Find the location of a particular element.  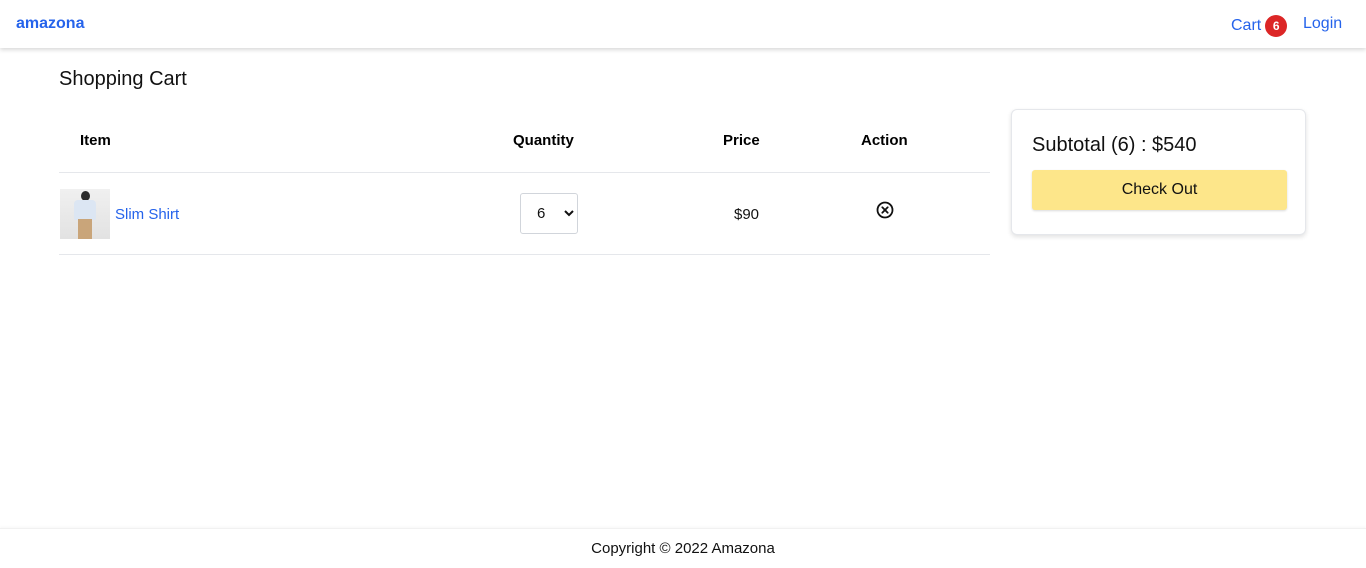

order-summary-card: Subtotal (6) : $540 Check Out is located at coordinates (1158, 172).